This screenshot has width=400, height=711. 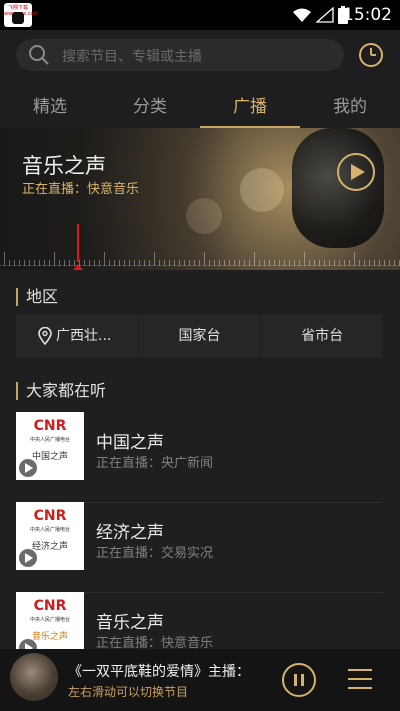 I want to click on mini-player: 《一双平底鞋的爱情》主播： 左右滑动可以切换节目, so click(x=200, y=680).